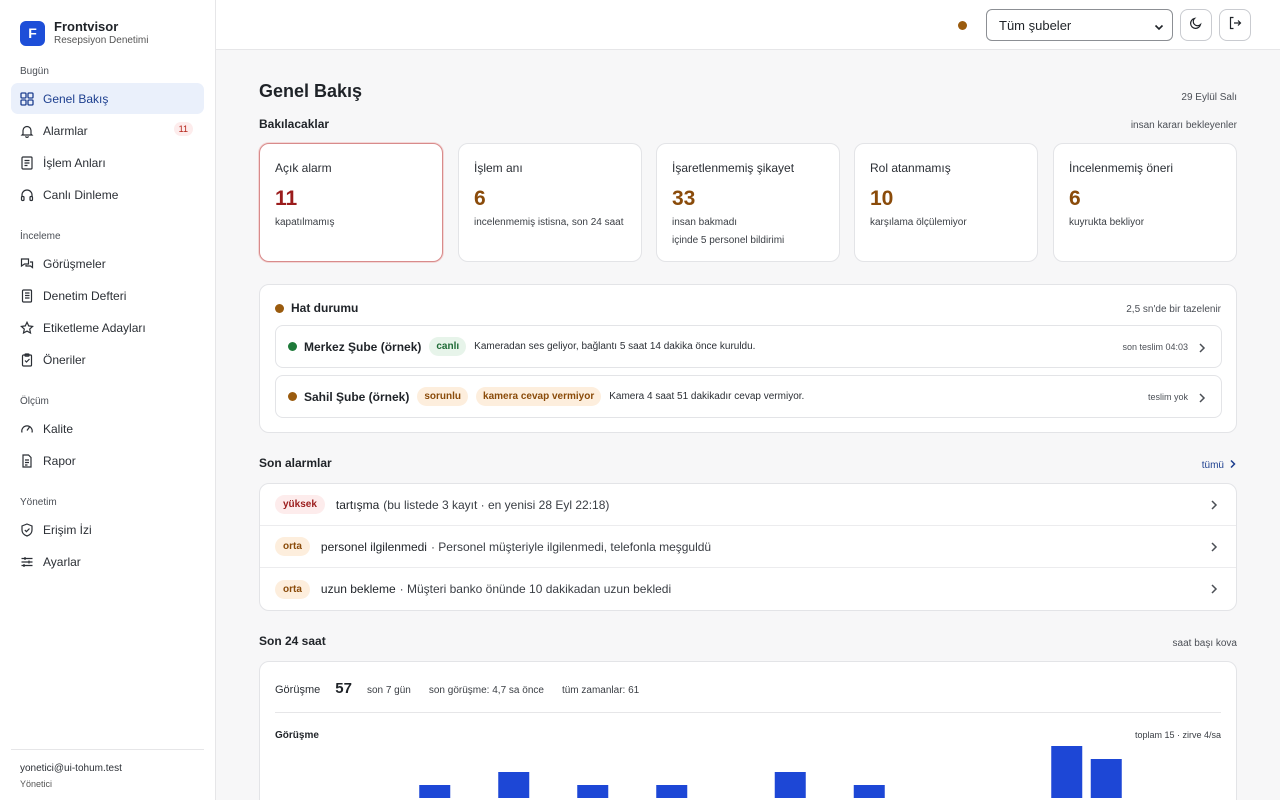 The height and width of the screenshot is (800, 1280). Describe the element at coordinates (59, 460) in the screenshot. I see `sidebar-item-label: Rapor` at that location.